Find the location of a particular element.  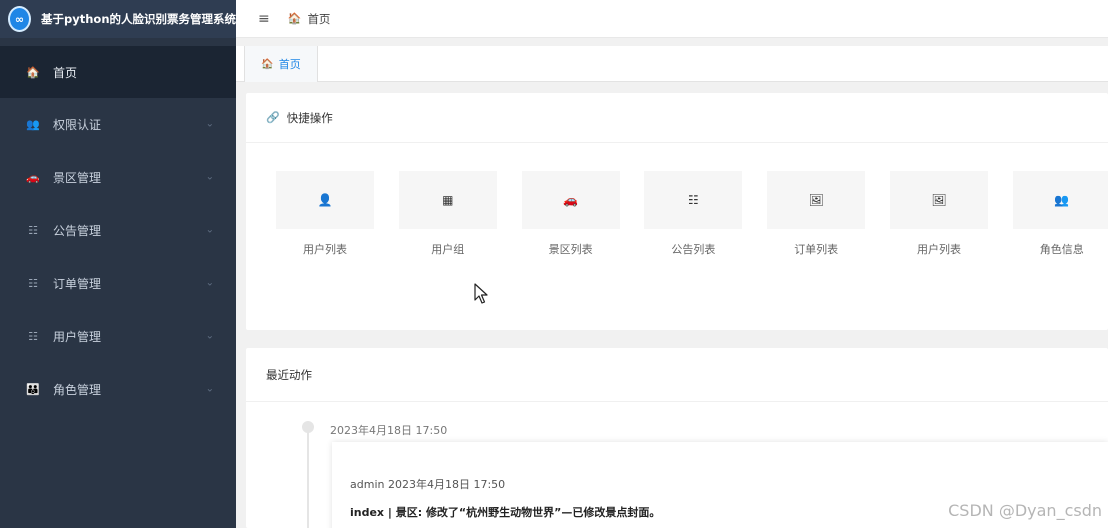

sidebar-item-auth: 👥 权限认证 ⌄ is located at coordinates (118, 124).